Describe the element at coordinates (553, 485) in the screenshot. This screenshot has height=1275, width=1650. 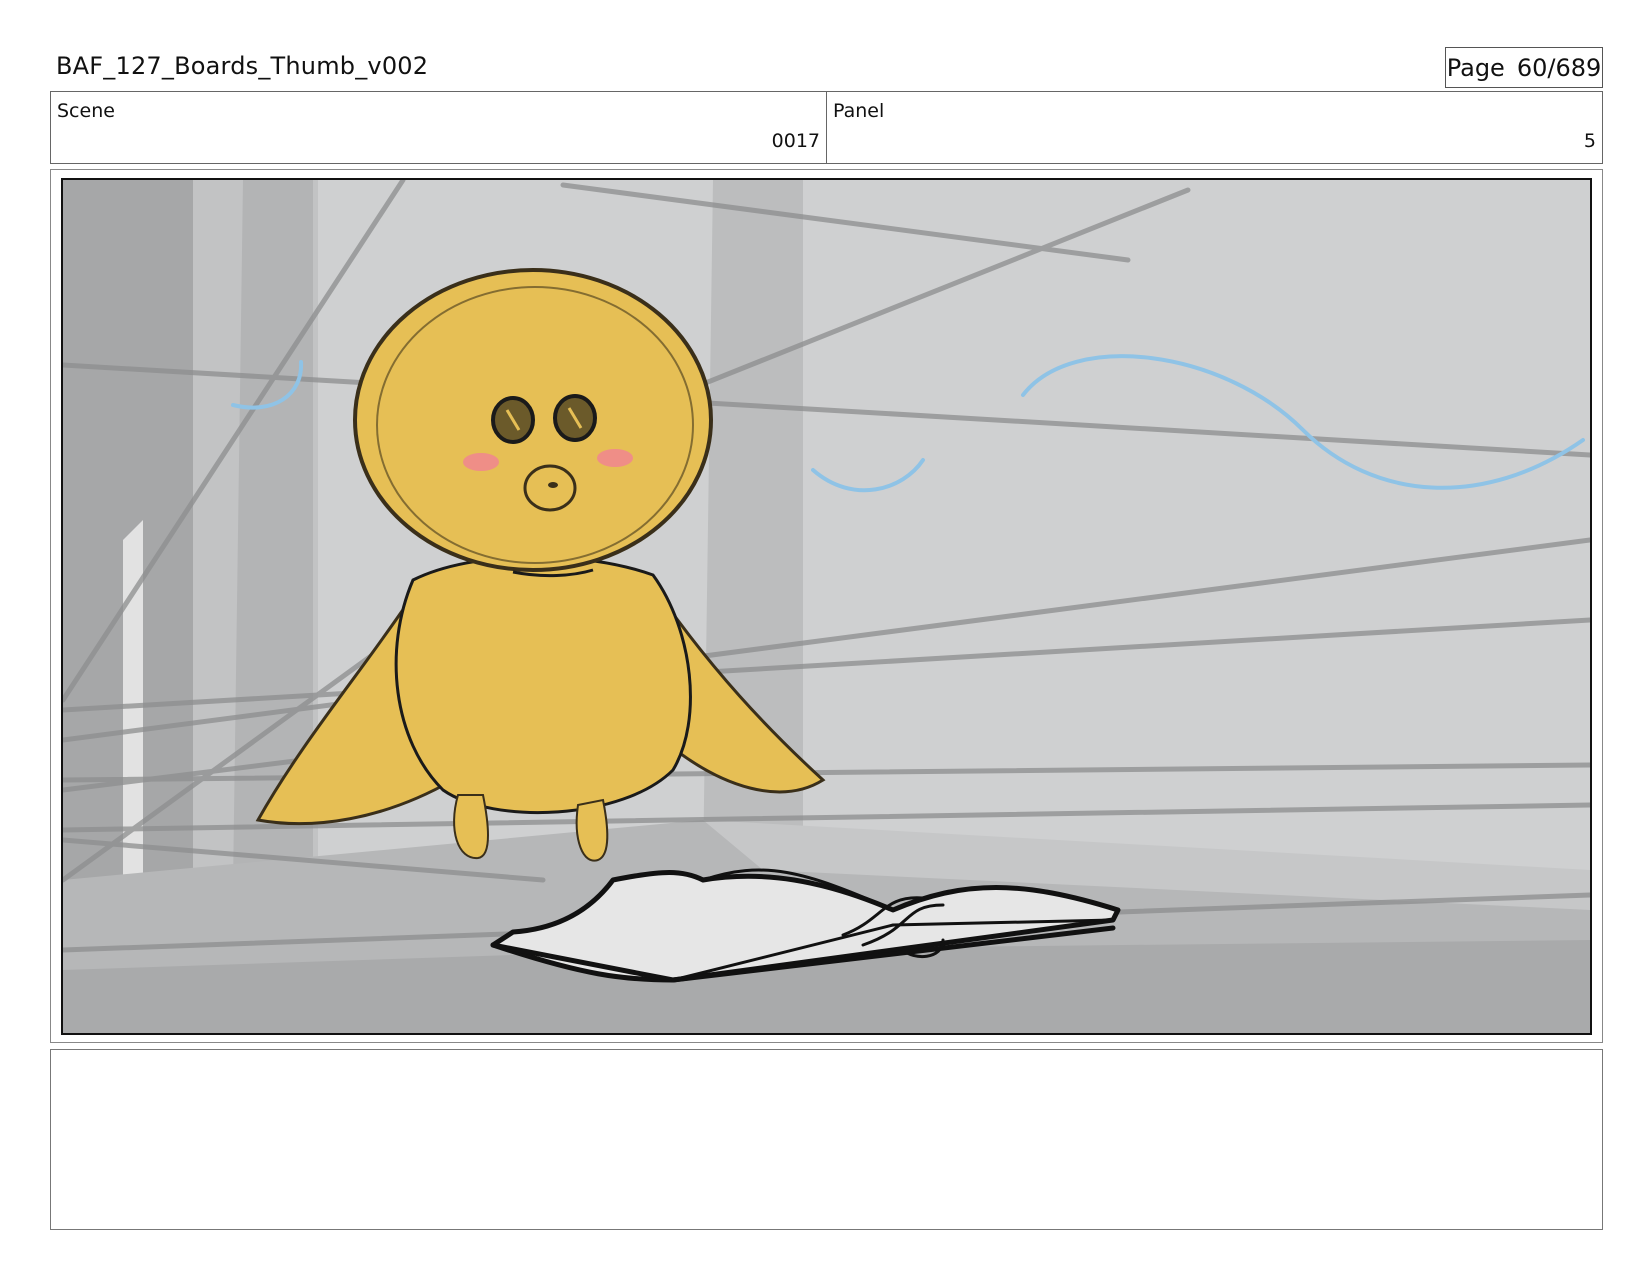
I see `bird-nostril` at that location.